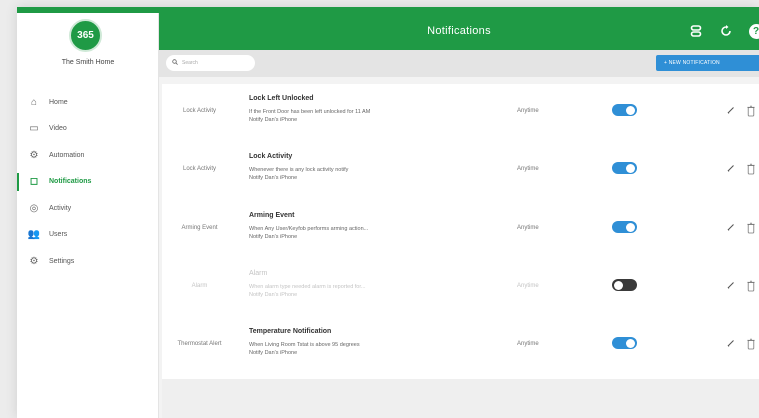  I want to click on table-footer, so click(460, 398).